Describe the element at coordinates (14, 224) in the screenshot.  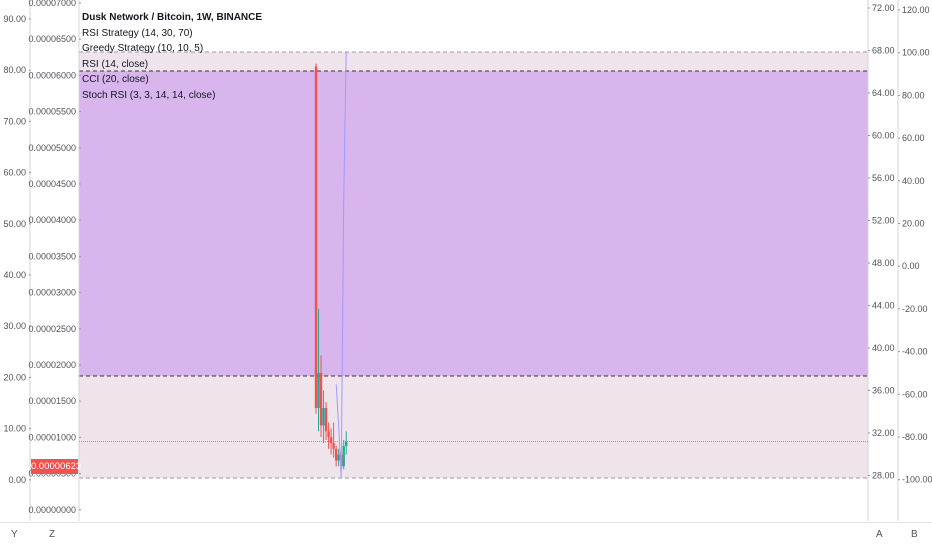
I see `axis-tick-label: 50.00` at that location.